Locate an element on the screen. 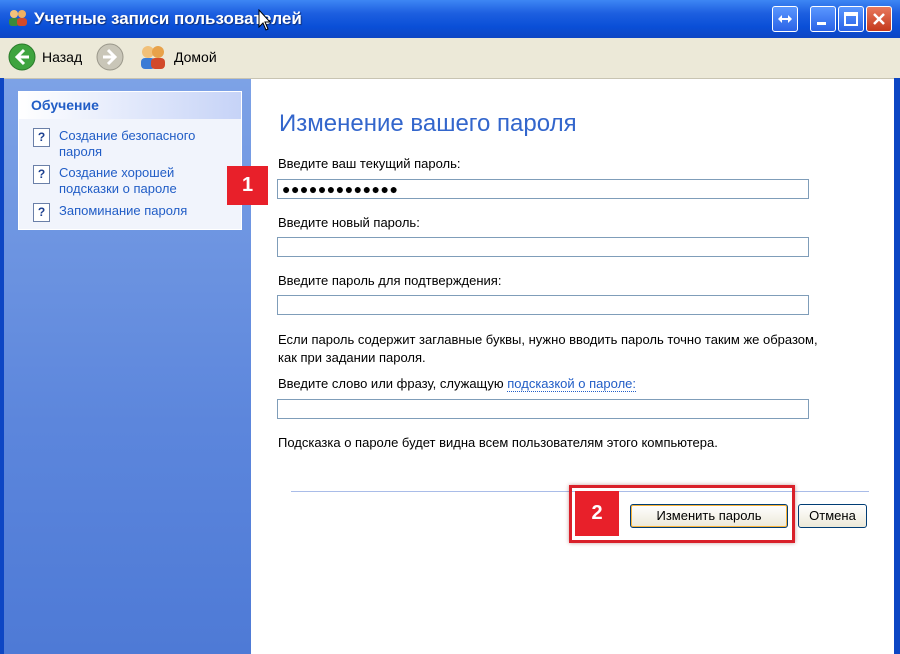 The image size is (900, 654). mouse-cursor-icon is located at coordinates (265, 20).